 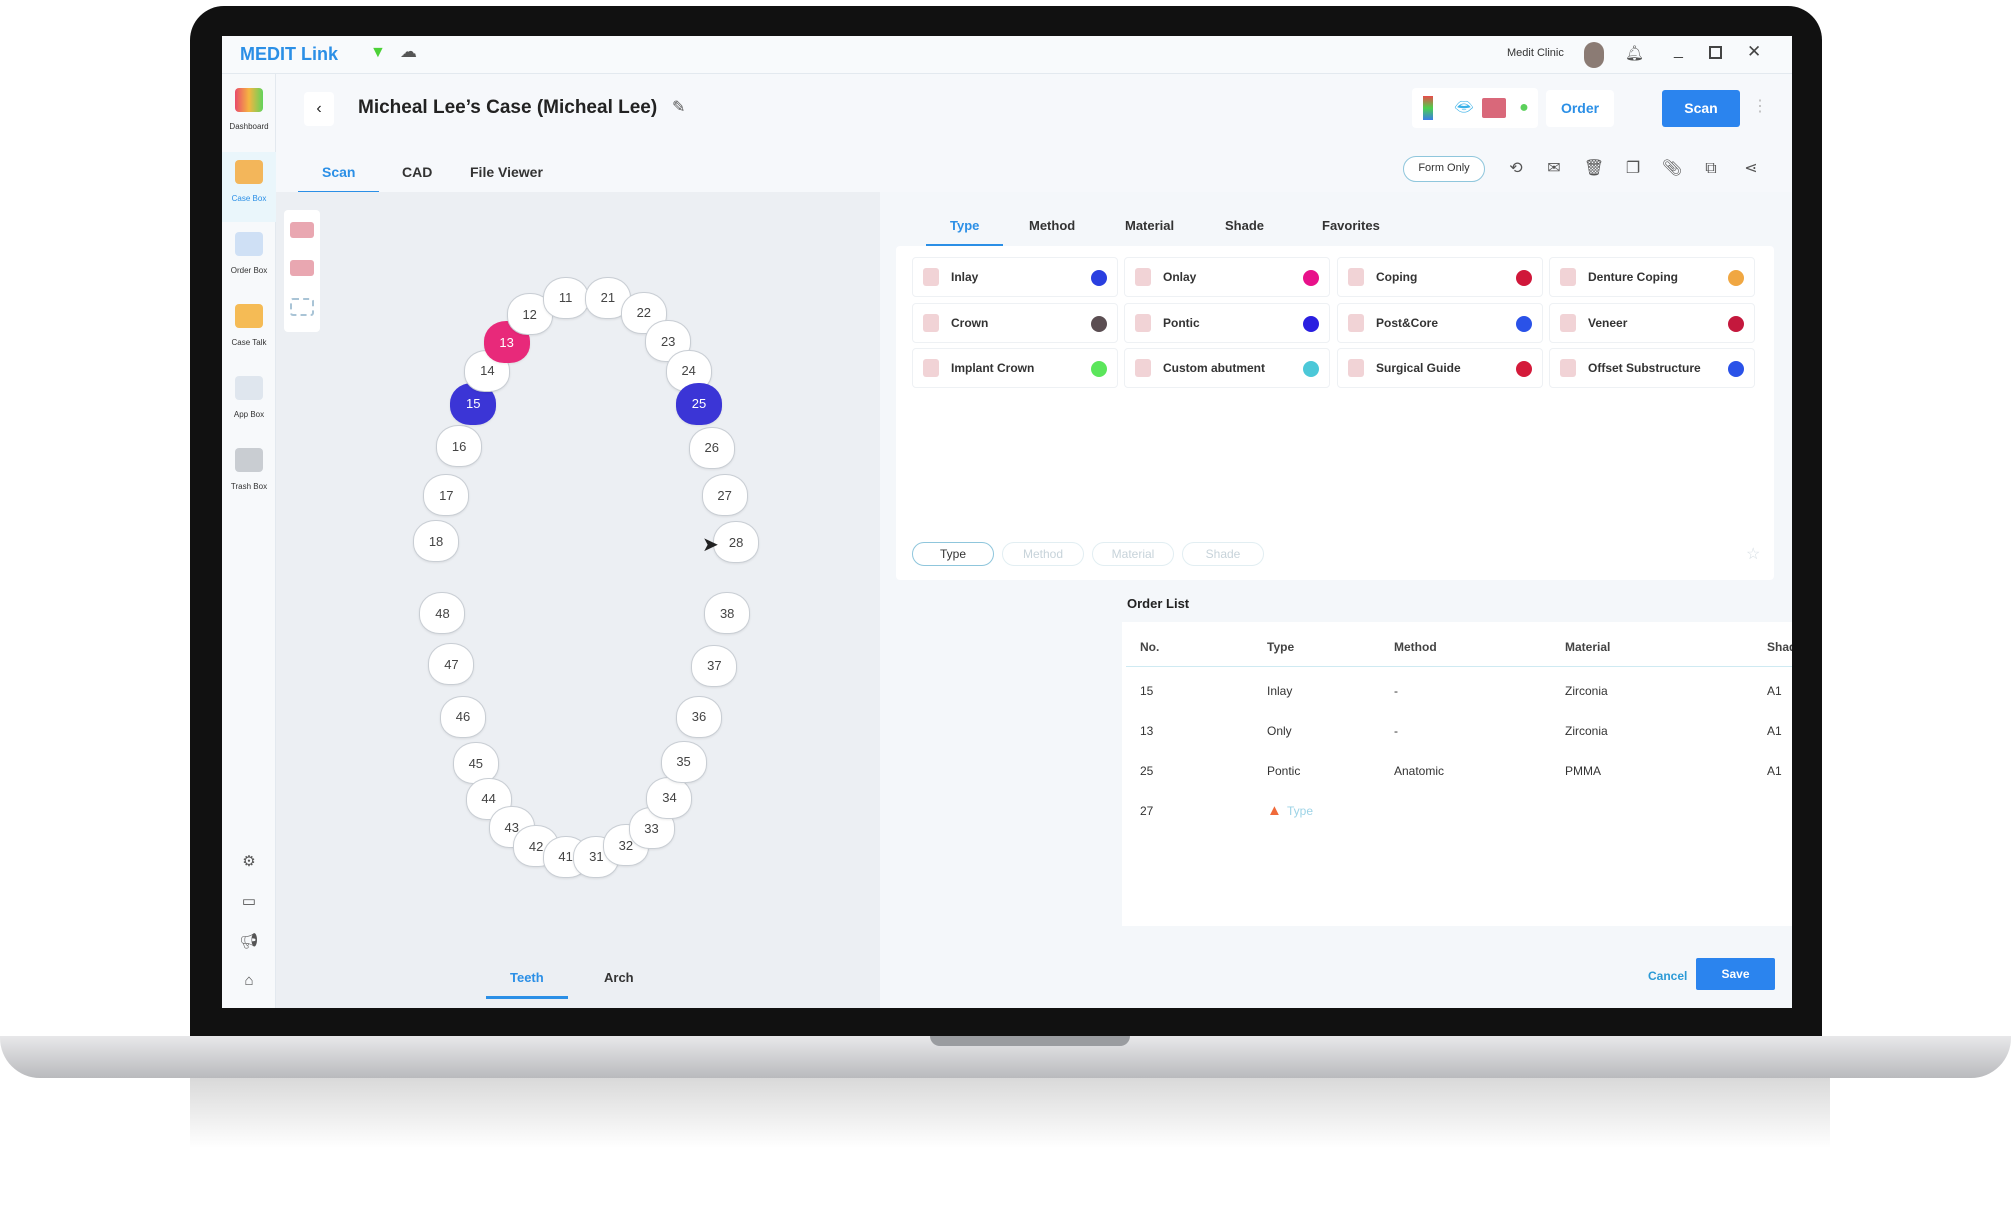 I want to click on arch-image-icon, so click(x=1494, y=108).